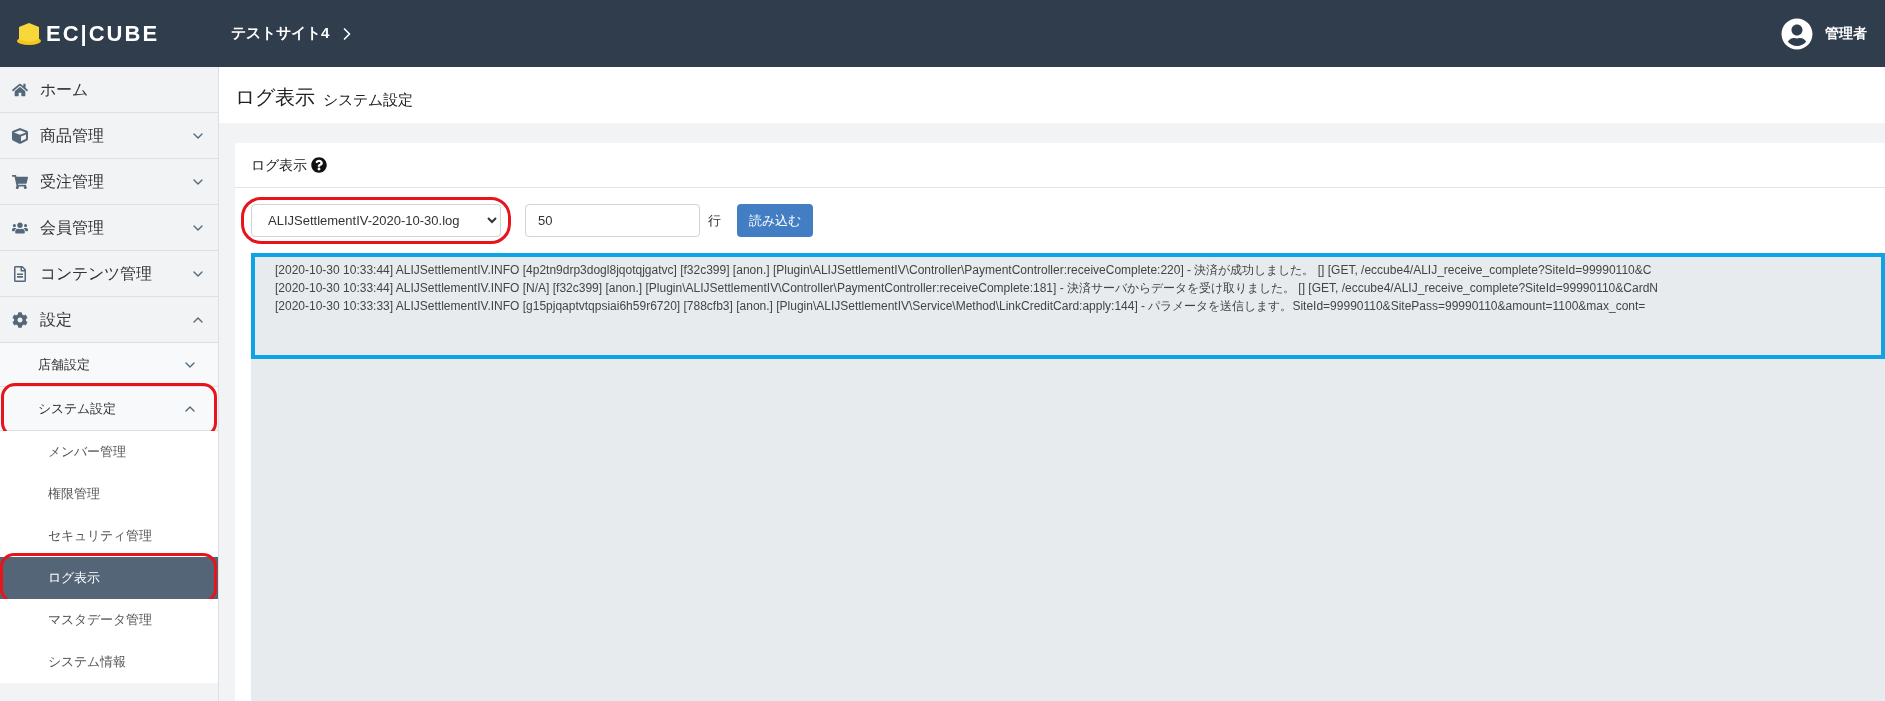 The image size is (1885, 701). I want to click on logo-text: EC|CUBE, so click(103, 34).